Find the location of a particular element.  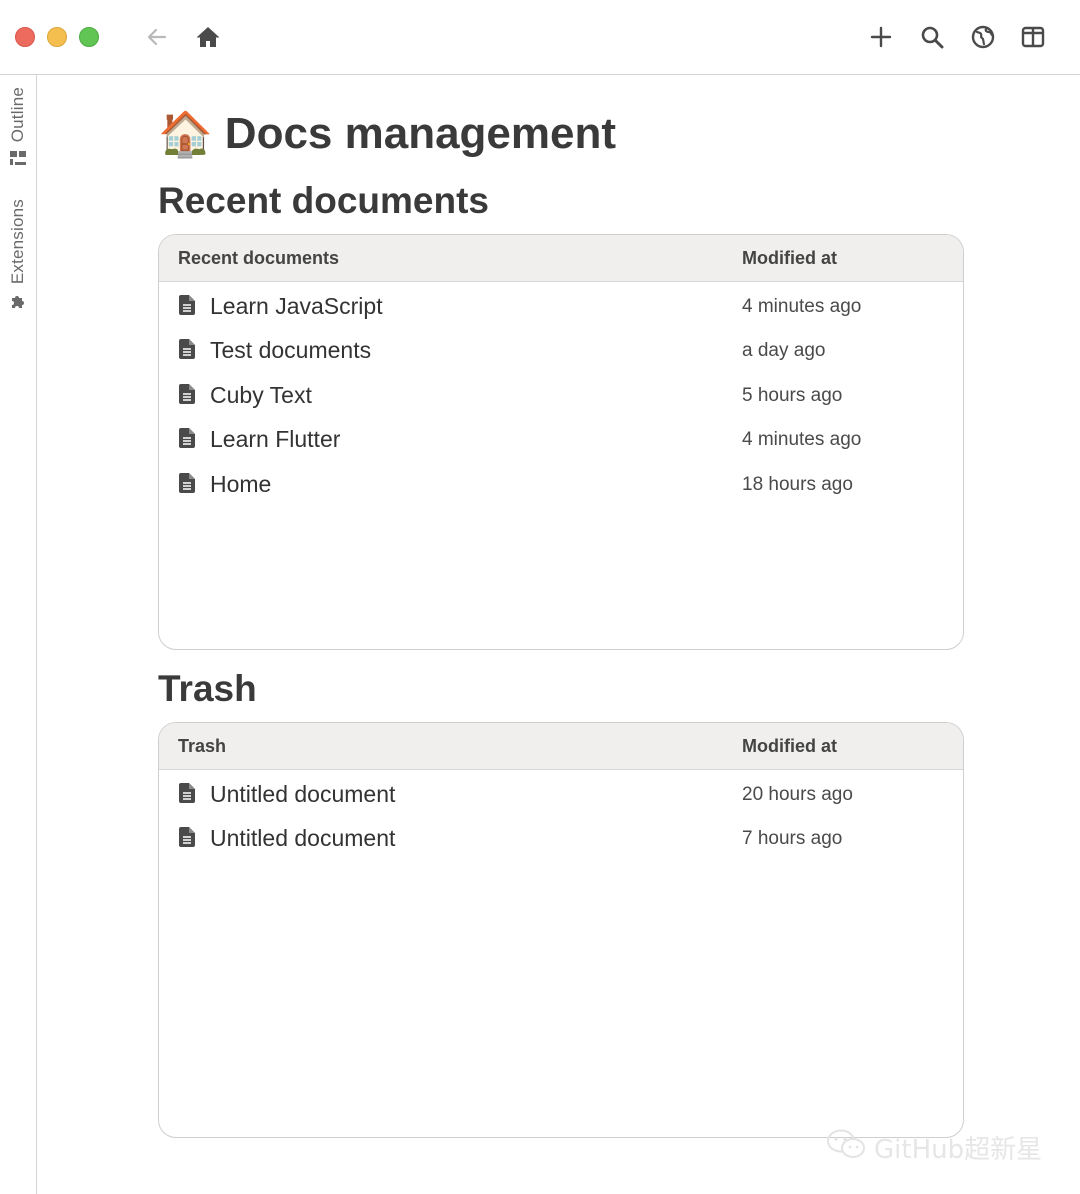

title-bar is located at coordinates (540, 37).